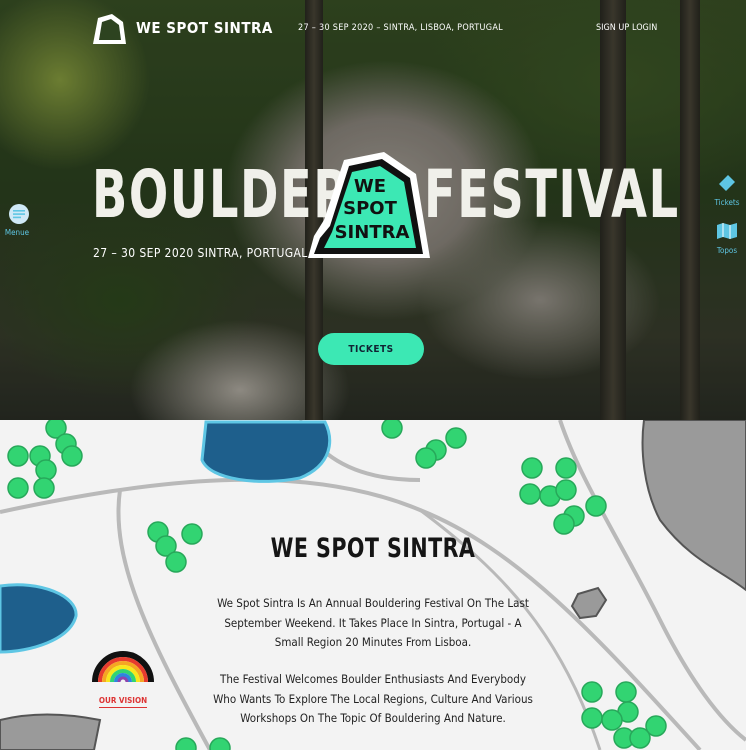  I want to click on menu-label: Menue, so click(17, 232).